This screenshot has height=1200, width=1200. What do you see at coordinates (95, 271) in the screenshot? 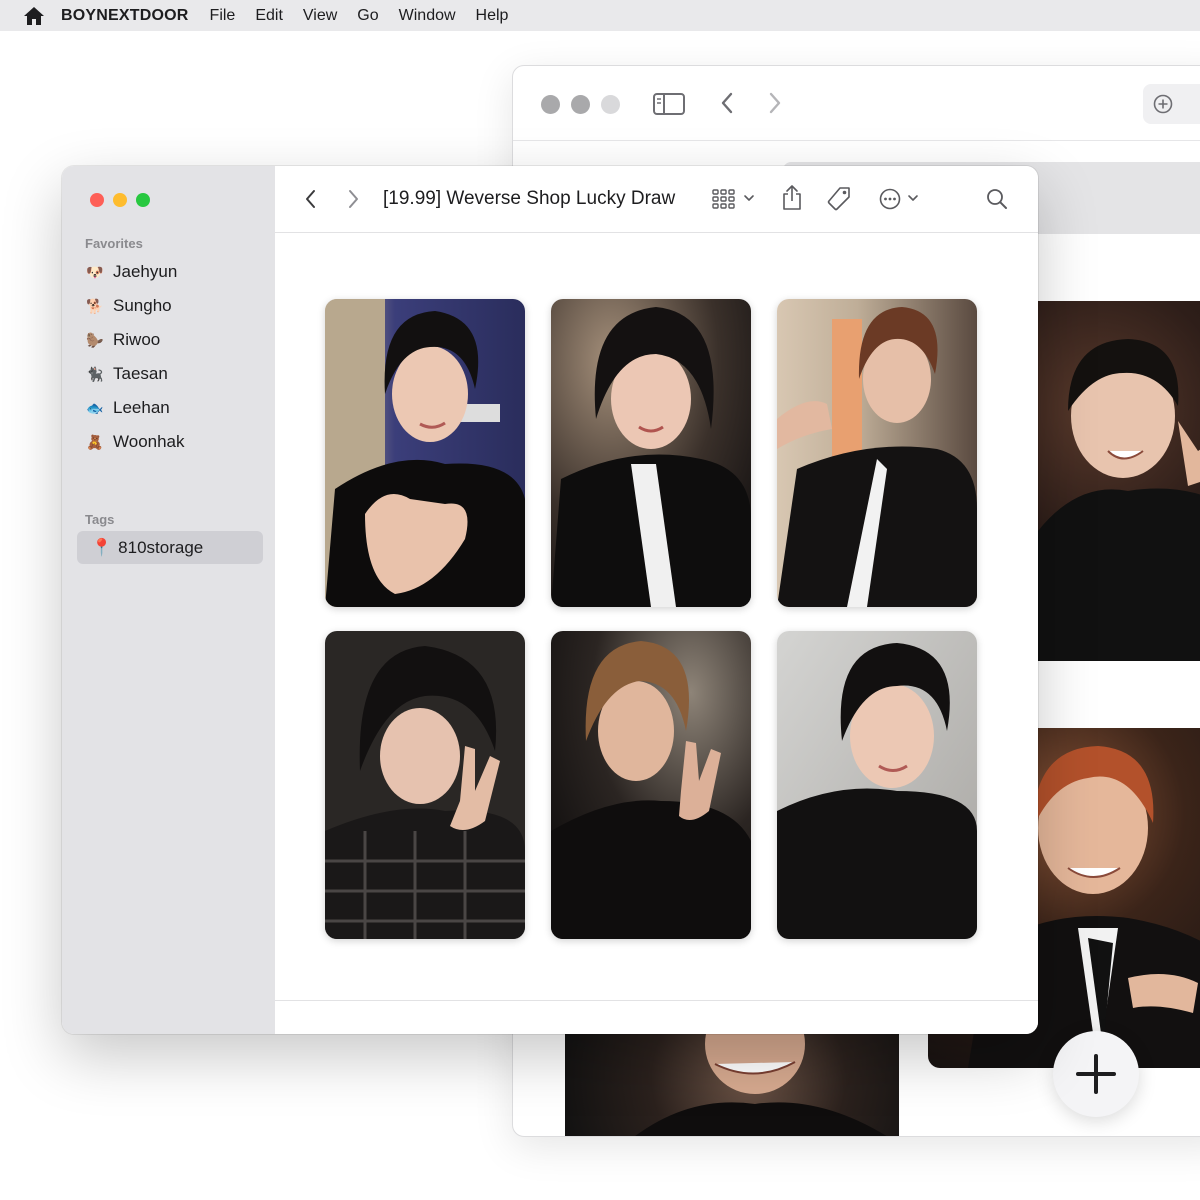
I see `dog-icon: 🐶` at bounding box center [95, 271].